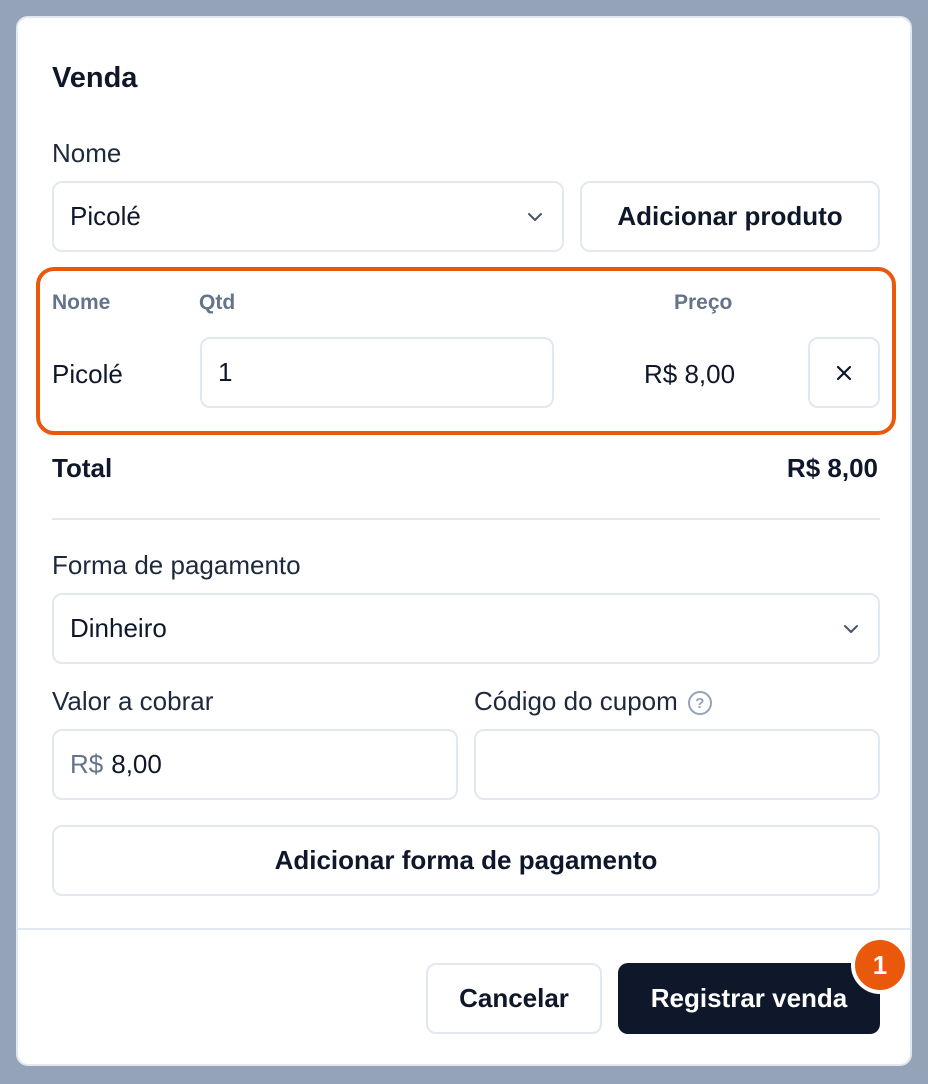 The image size is (928, 1084). Describe the element at coordinates (576, 701) in the screenshot. I see `coupon-label-text: Código do cupom` at that location.